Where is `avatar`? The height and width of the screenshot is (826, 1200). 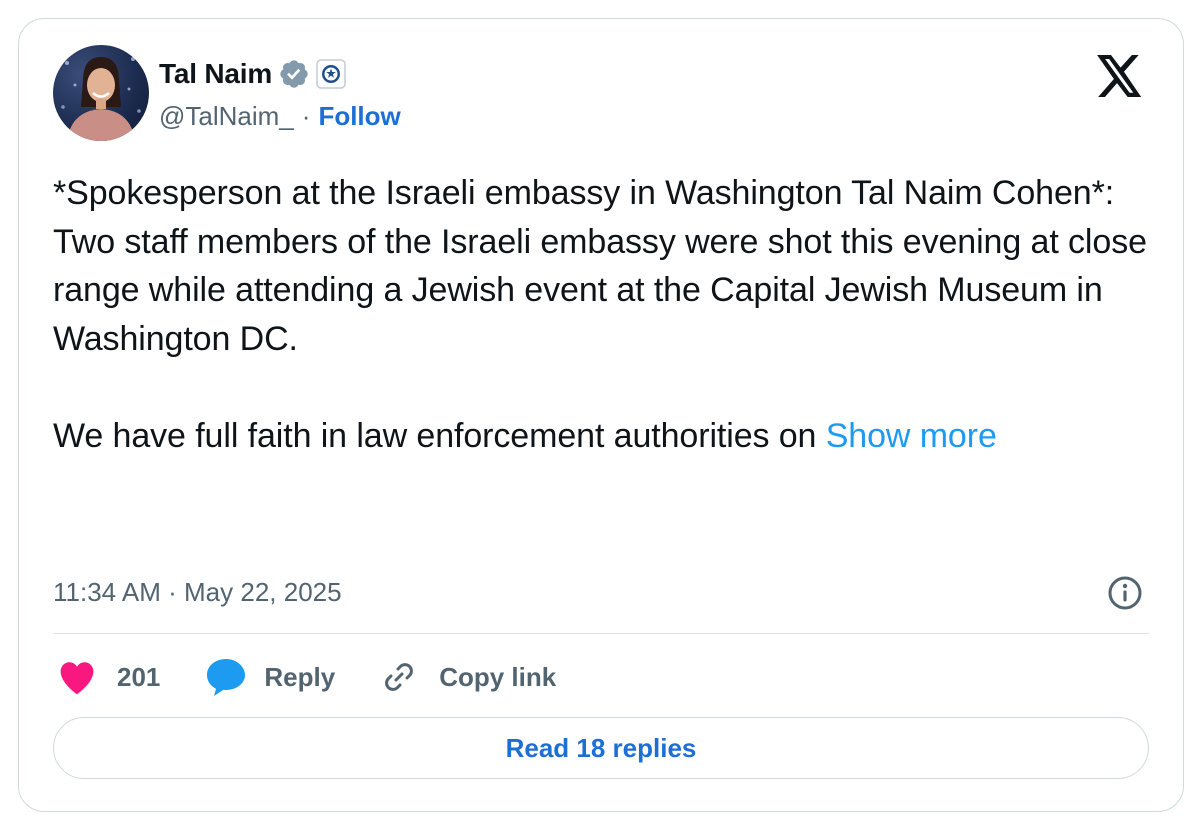 avatar is located at coordinates (101, 93).